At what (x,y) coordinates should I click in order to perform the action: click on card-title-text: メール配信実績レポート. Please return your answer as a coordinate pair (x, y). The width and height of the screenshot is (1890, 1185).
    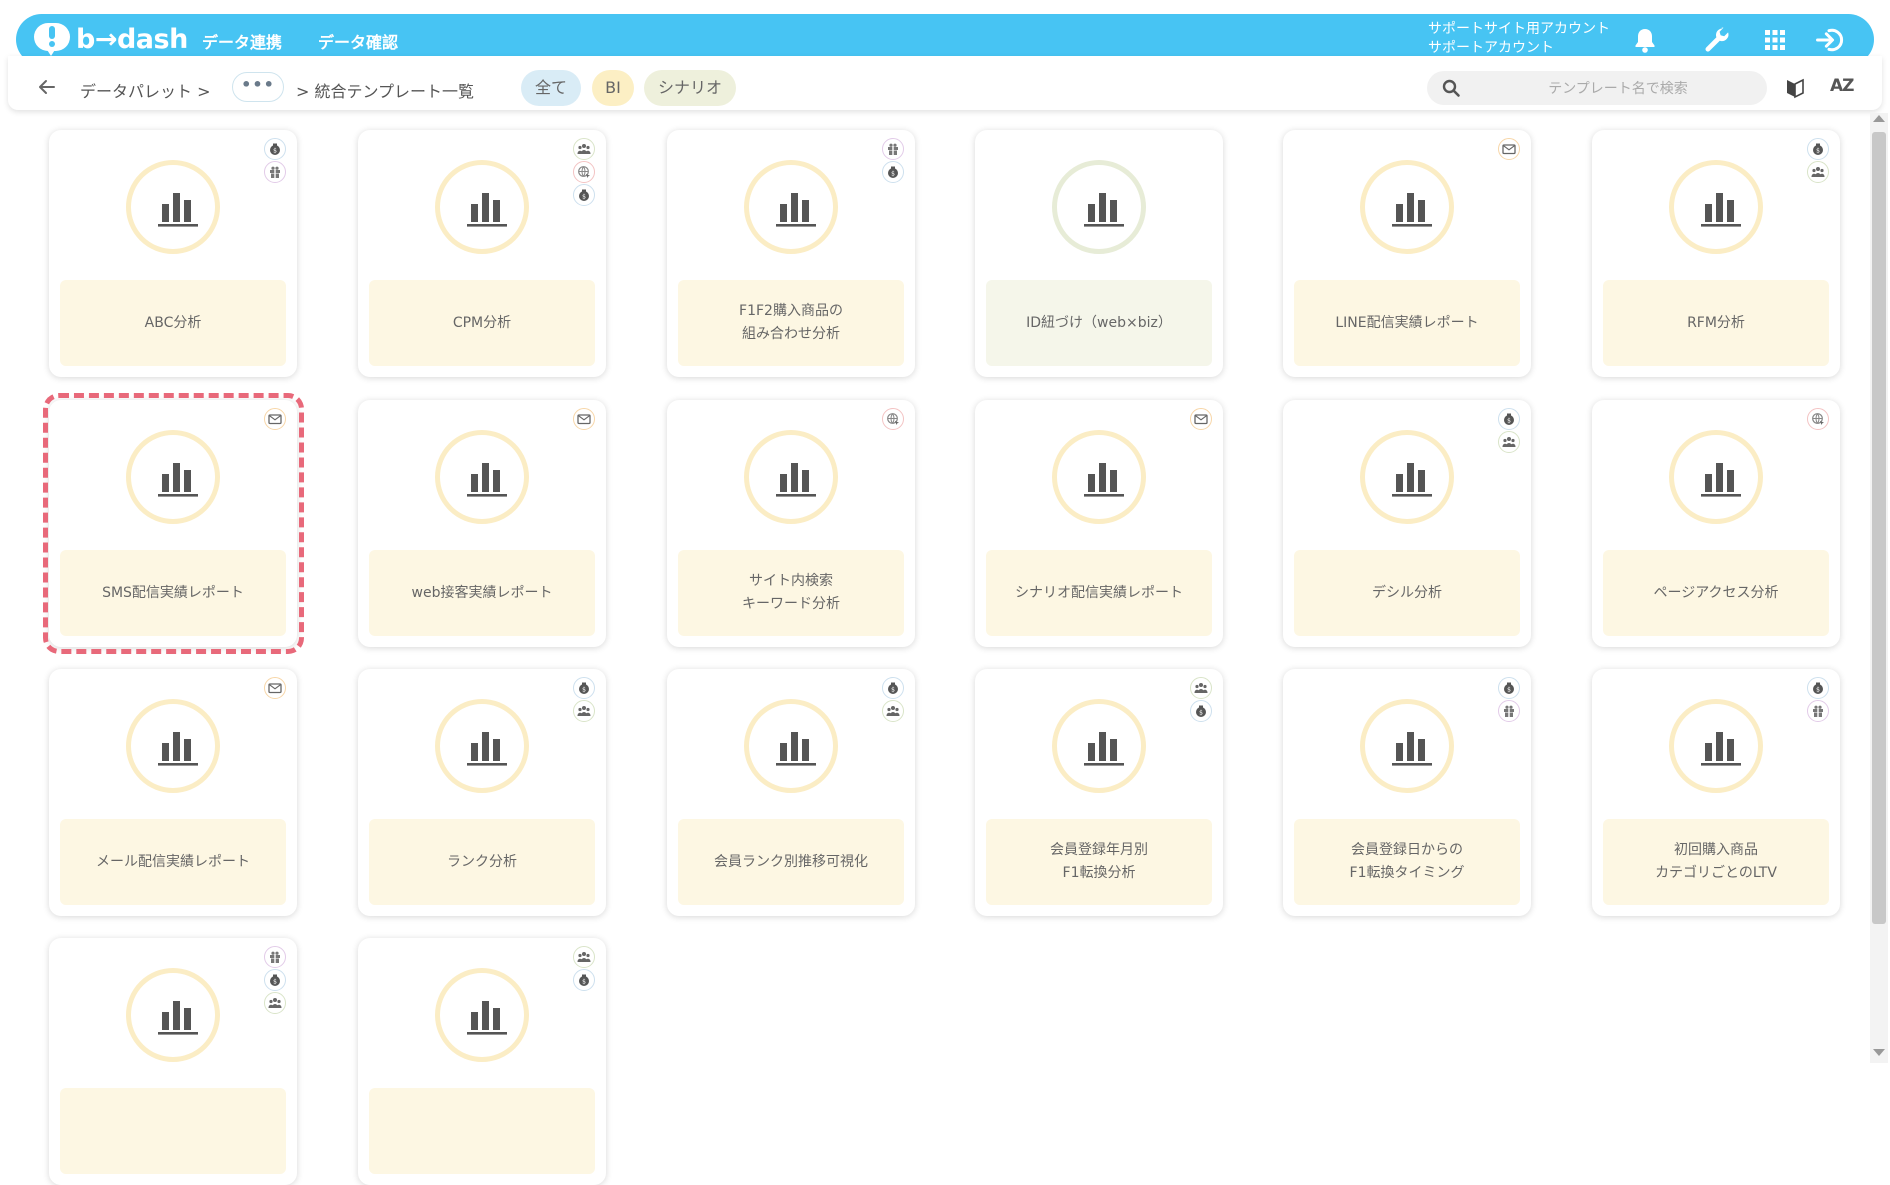
    Looking at the image, I should click on (173, 861).